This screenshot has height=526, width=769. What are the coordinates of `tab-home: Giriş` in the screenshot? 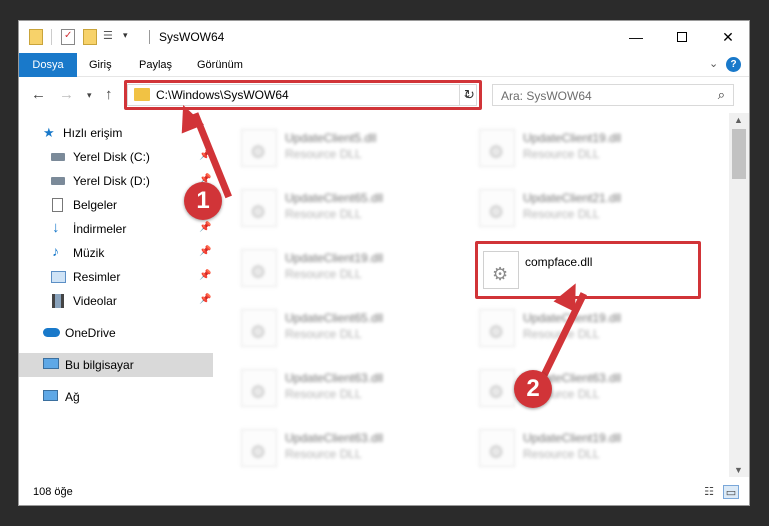 It's located at (100, 65).